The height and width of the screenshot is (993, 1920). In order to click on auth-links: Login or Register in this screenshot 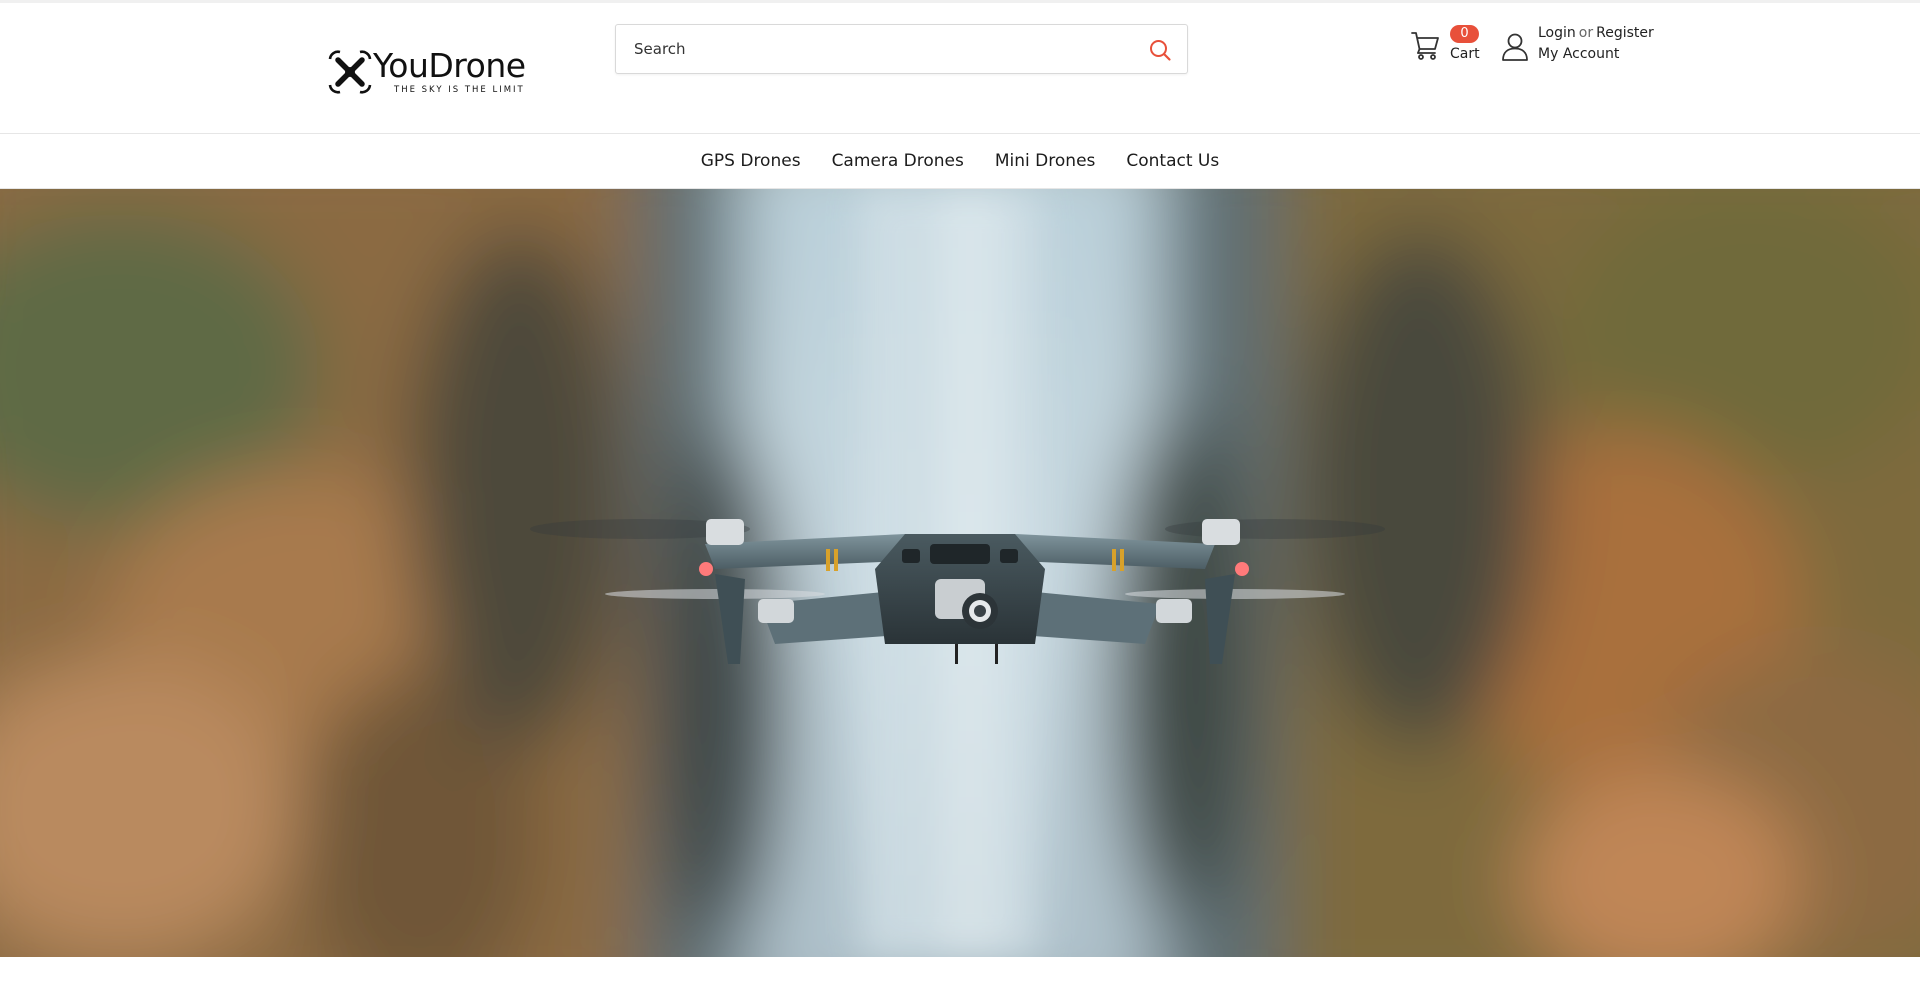, I will do `click(1596, 33)`.